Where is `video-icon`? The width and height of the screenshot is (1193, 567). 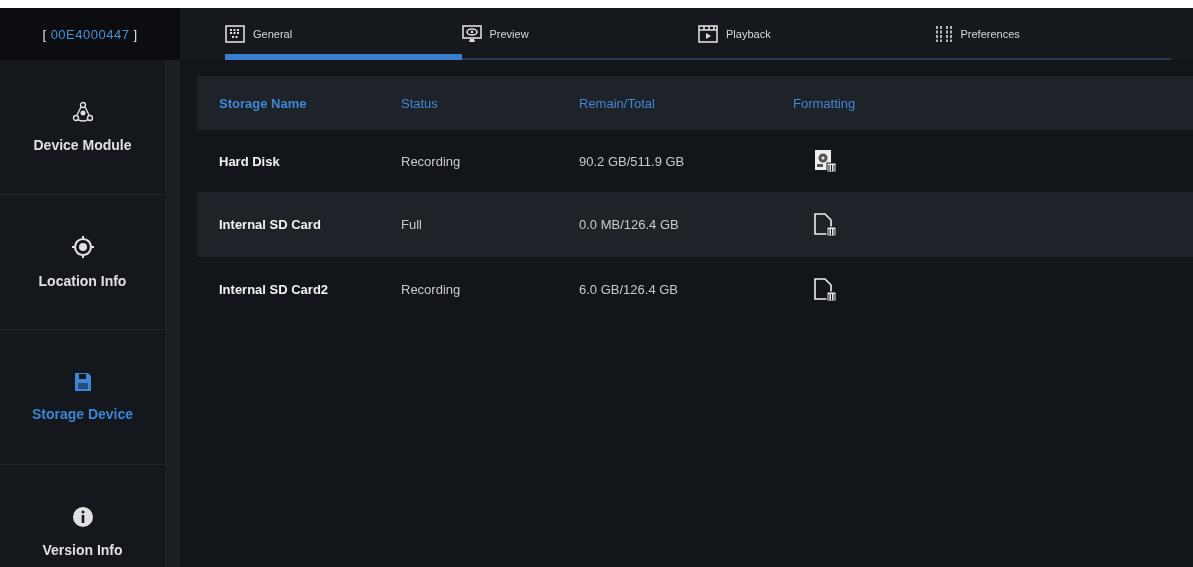 video-icon is located at coordinates (708, 34).